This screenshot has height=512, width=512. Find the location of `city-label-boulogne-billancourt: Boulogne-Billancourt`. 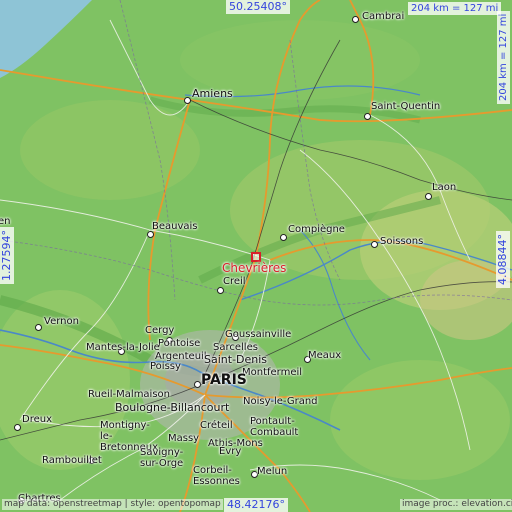

city-label-boulogne-billancourt: Boulogne-Billancourt is located at coordinates (172, 407).